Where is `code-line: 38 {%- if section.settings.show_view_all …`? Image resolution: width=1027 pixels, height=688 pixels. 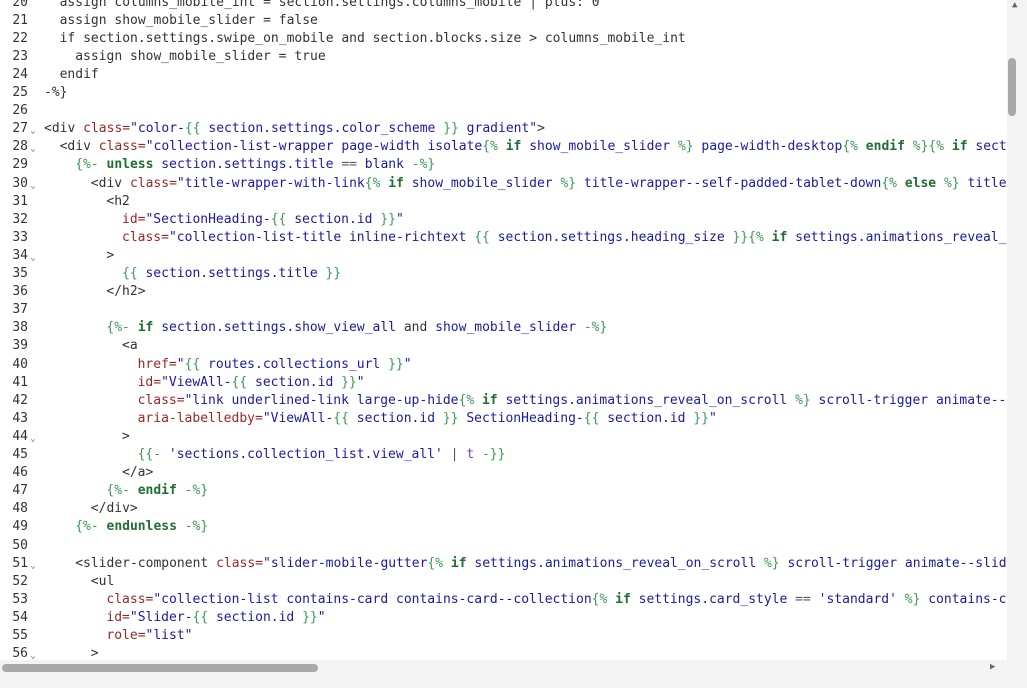
code-line: 38 {%- if section.settings.show_view_all … is located at coordinates (503, 328).